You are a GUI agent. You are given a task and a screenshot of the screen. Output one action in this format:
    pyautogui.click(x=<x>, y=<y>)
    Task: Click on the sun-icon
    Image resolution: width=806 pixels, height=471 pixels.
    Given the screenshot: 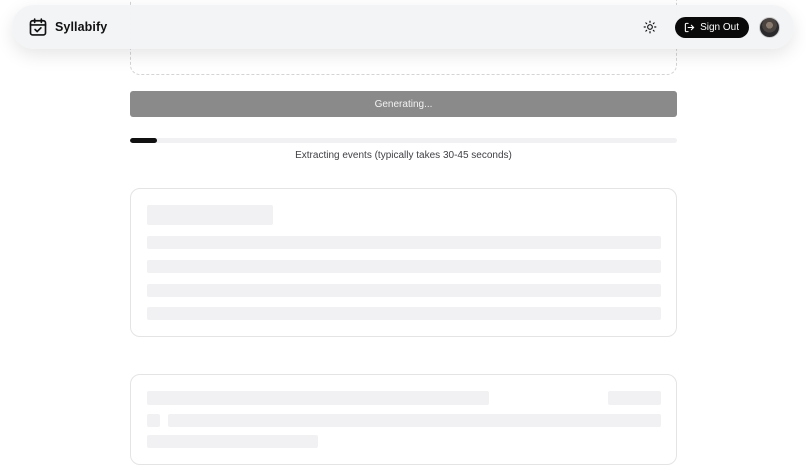 What is the action you would take?
    pyautogui.click(x=650, y=27)
    